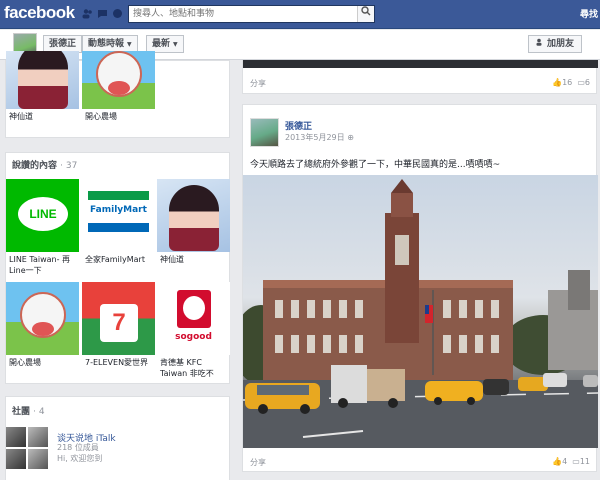 This screenshot has height=480, width=600. Describe the element at coordinates (560, 44) in the screenshot. I see `add-friend-label: 加朋友` at that location.